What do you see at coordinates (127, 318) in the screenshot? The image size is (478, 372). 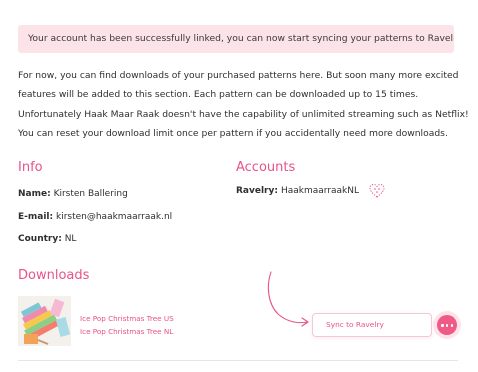 I see `download-link-us: Ice Pop Christmas Tree US` at bounding box center [127, 318].